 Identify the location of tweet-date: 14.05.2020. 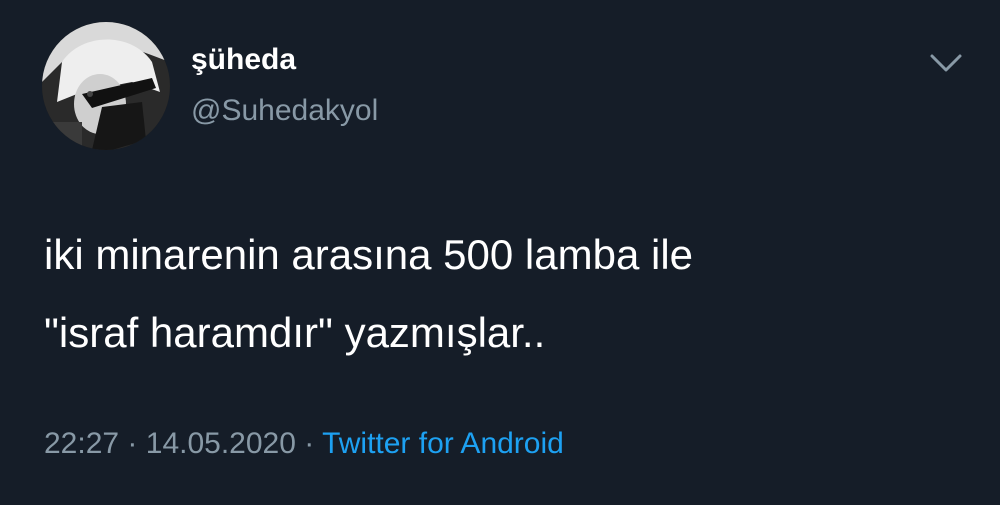
(220, 443).